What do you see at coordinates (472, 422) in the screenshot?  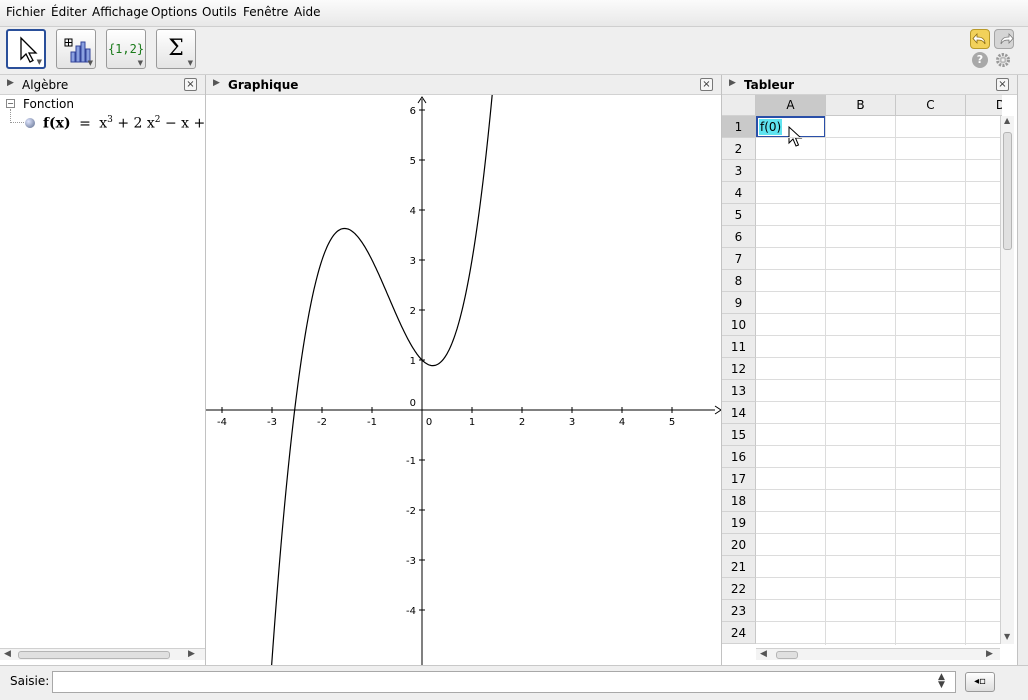 I see `x-tick-label: 1` at bounding box center [472, 422].